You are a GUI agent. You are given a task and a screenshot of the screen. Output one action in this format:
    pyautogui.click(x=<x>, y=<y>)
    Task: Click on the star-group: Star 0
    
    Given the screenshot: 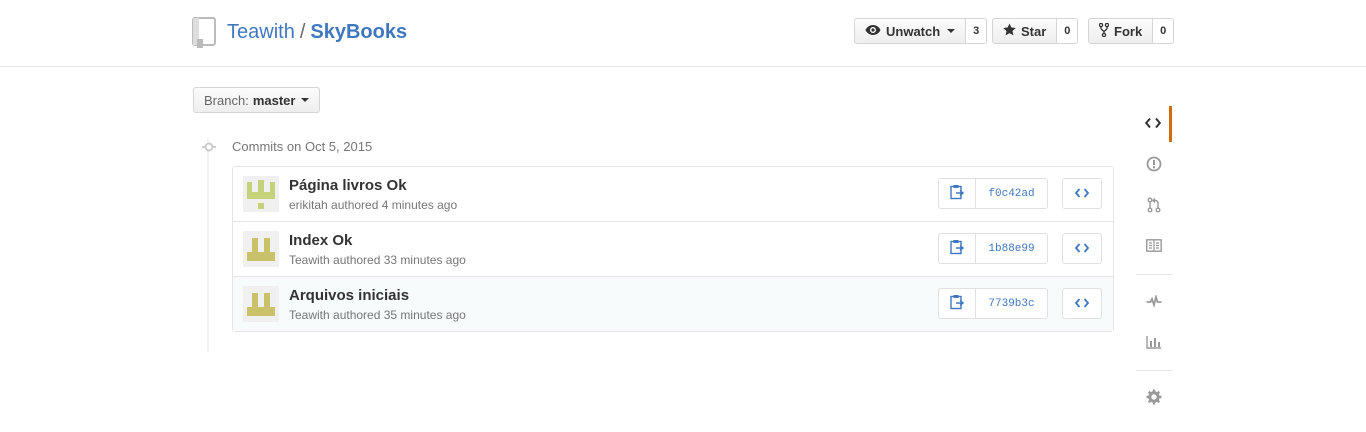 What is the action you would take?
    pyautogui.click(x=1035, y=31)
    